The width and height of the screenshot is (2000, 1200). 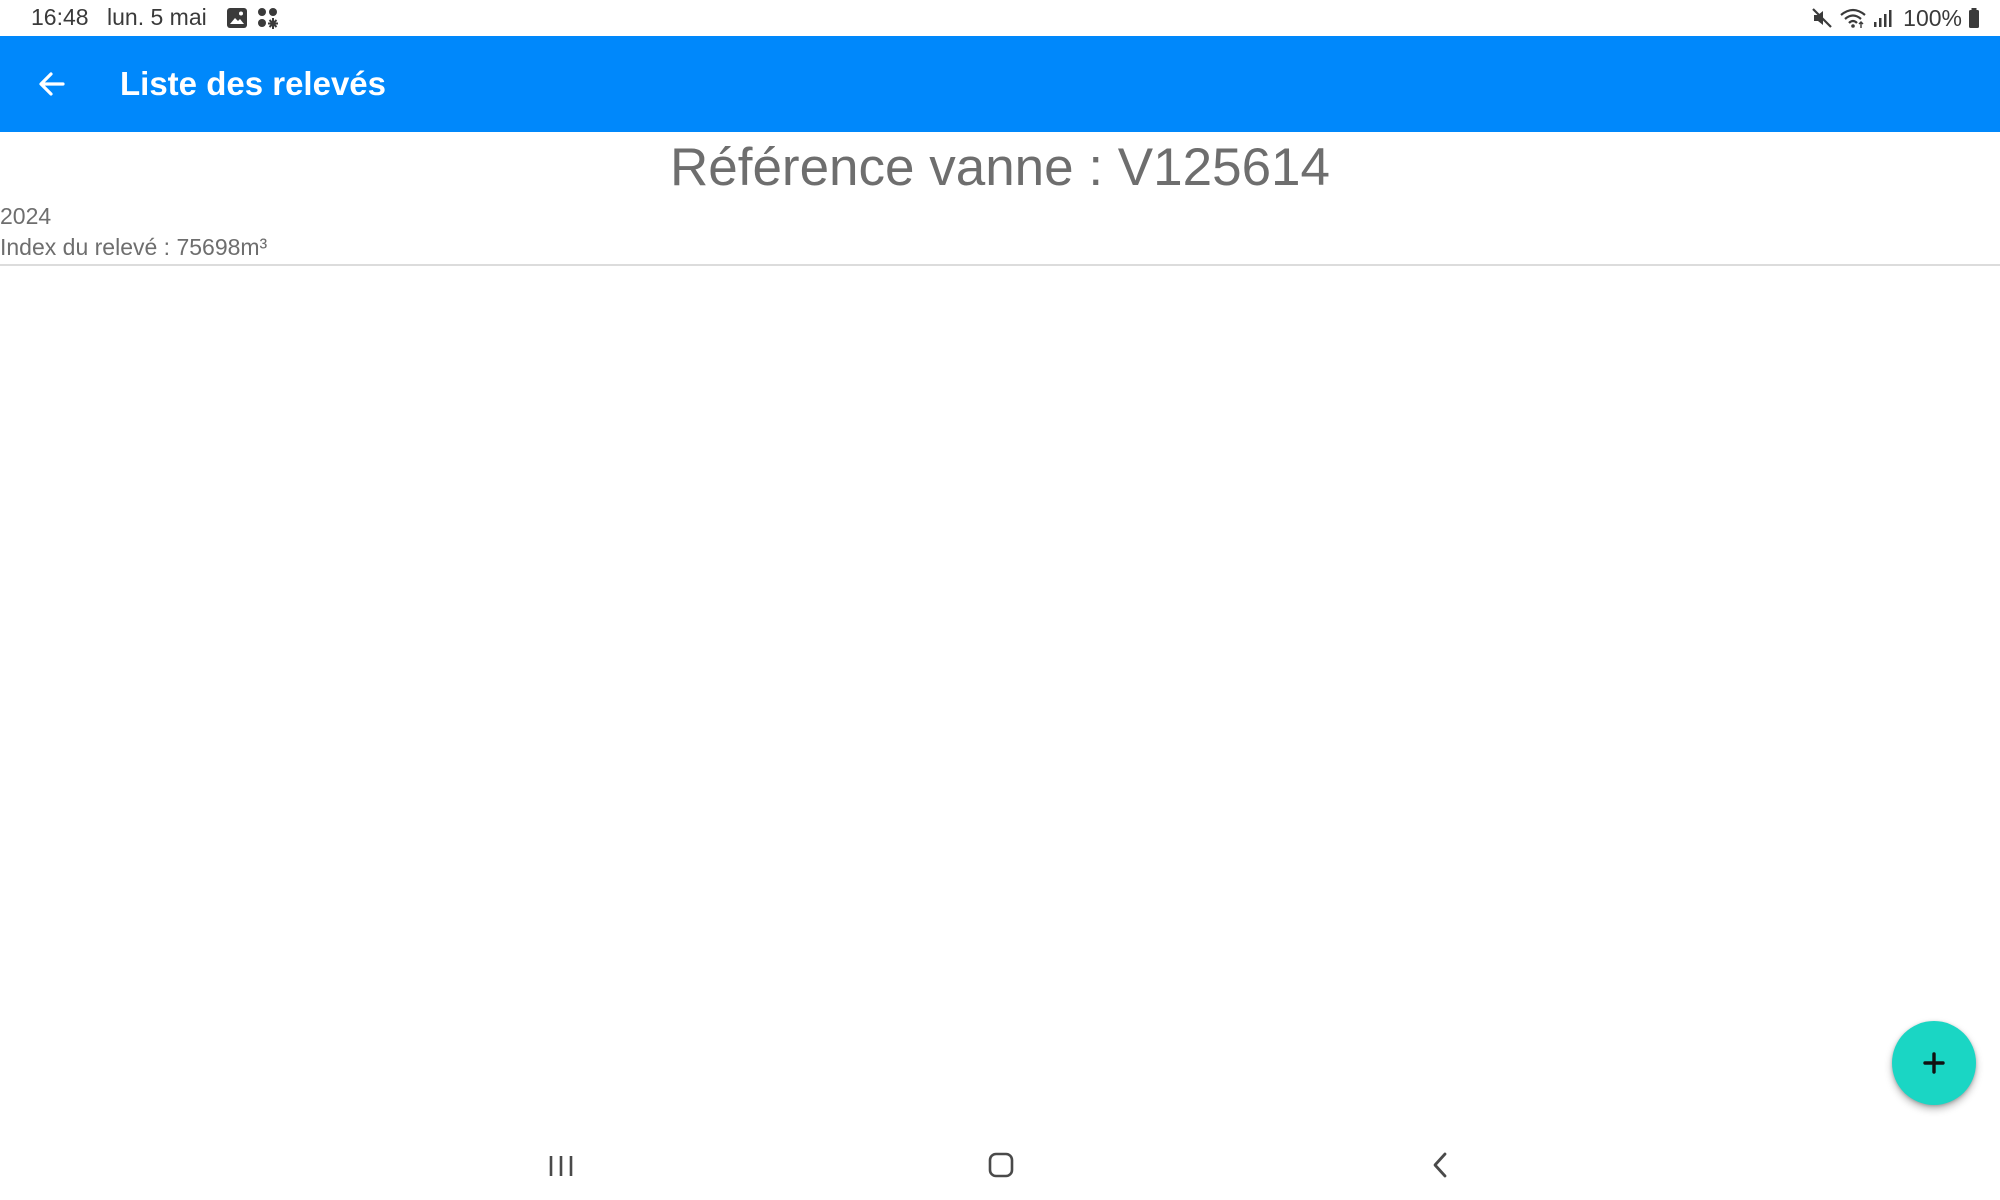 I want to click on mute-icon, so click(x=1822, y=18).